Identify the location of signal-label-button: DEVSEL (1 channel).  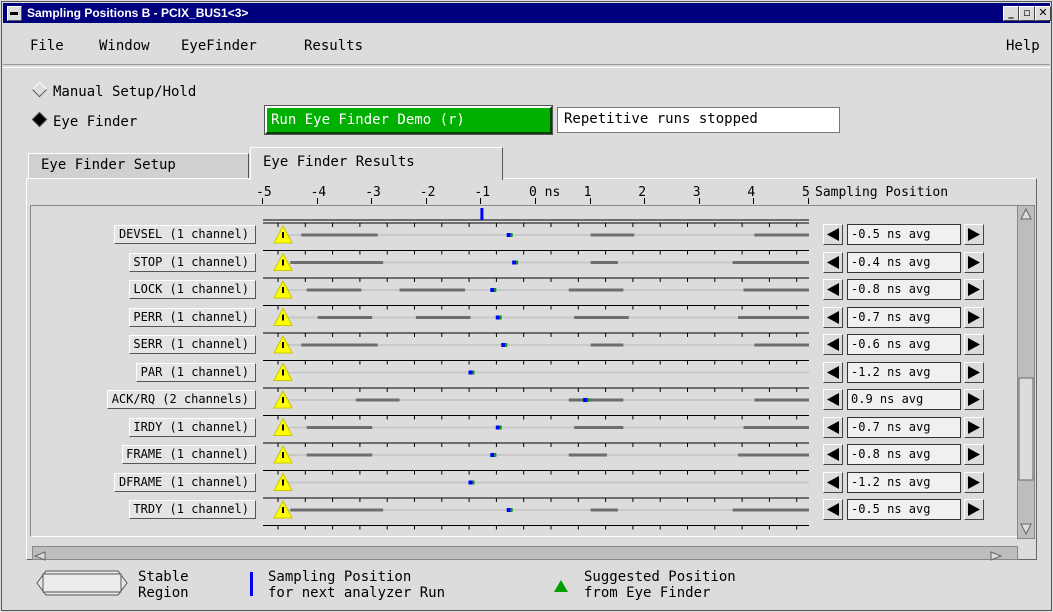
(185, 234).